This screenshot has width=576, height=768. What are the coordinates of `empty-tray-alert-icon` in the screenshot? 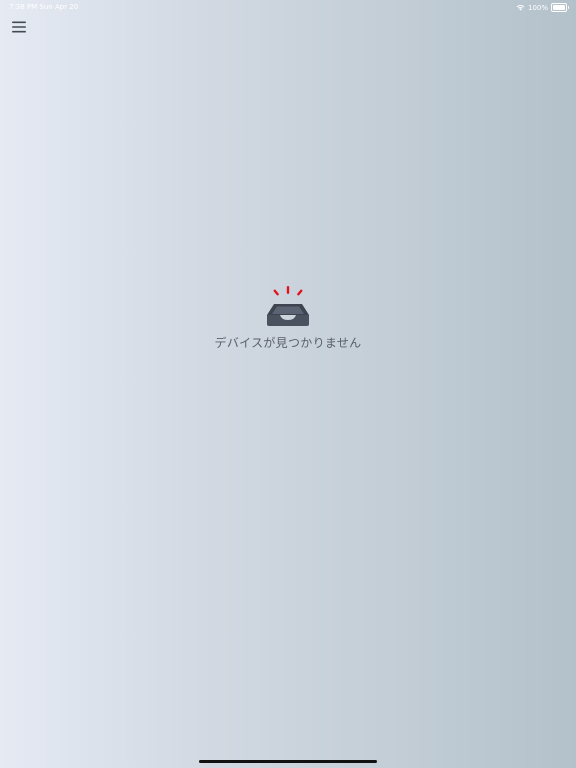 It's located at (288, 306).